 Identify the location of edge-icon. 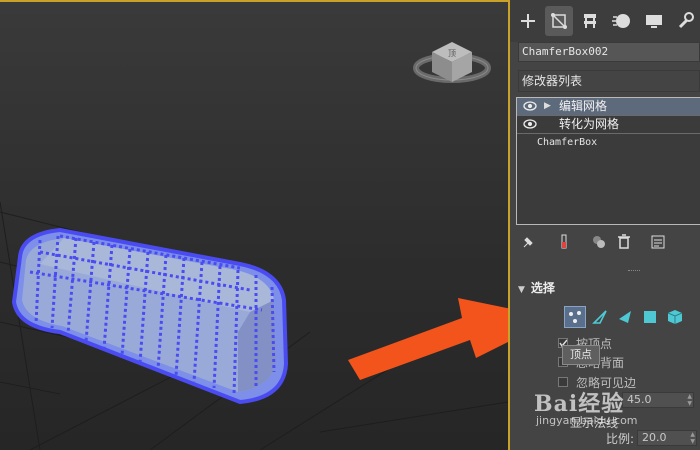
(599, 317).